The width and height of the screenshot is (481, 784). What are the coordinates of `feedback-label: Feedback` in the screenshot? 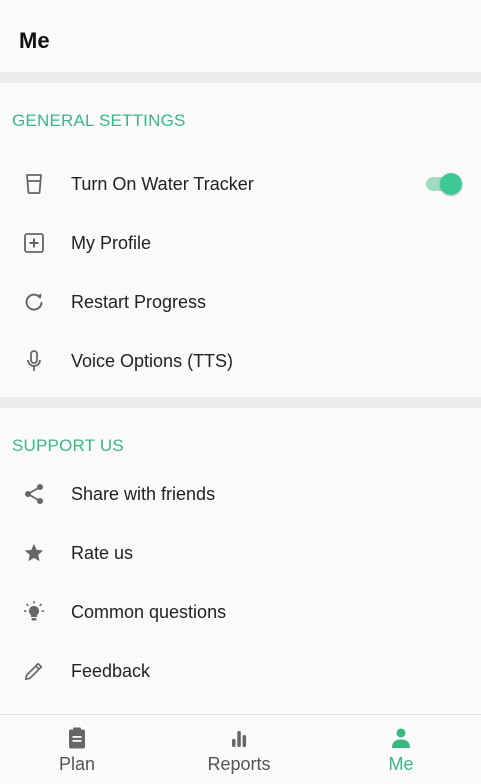 It's located at (111, 670).